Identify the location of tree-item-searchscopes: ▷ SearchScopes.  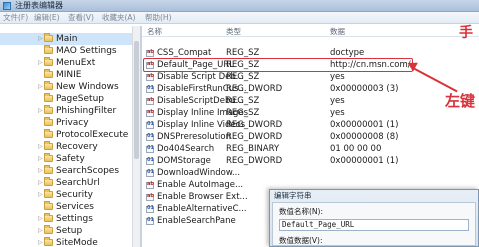
(69, 171).